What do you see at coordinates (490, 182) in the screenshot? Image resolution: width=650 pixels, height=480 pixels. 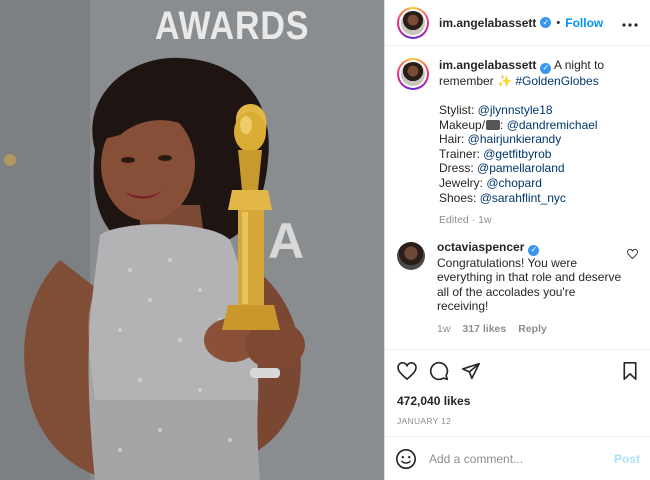 I see `credit-jewelry: Jewelry: @chopard` at bounding box center [490, 182].